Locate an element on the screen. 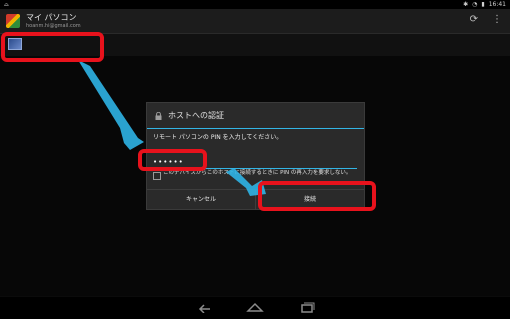 The width and height of the screenshot is (510, 319). connect-highlight is located at coordinates (317, 196).